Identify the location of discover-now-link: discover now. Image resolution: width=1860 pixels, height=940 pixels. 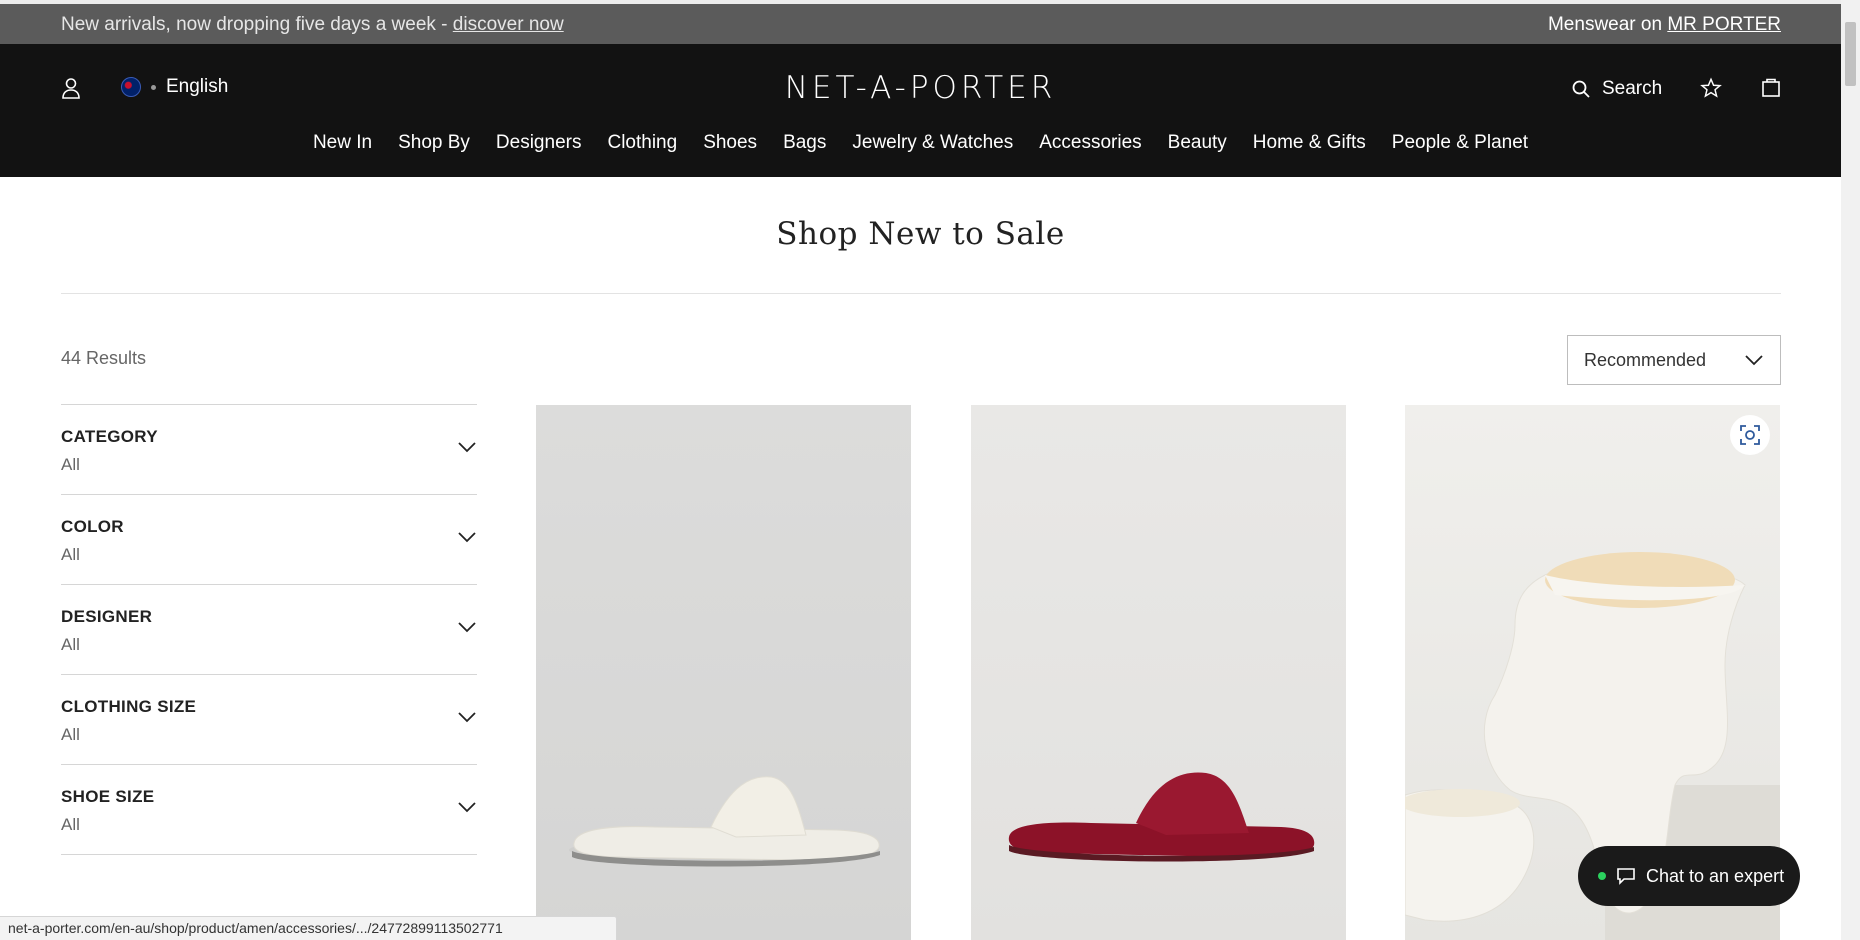
(508, 24).